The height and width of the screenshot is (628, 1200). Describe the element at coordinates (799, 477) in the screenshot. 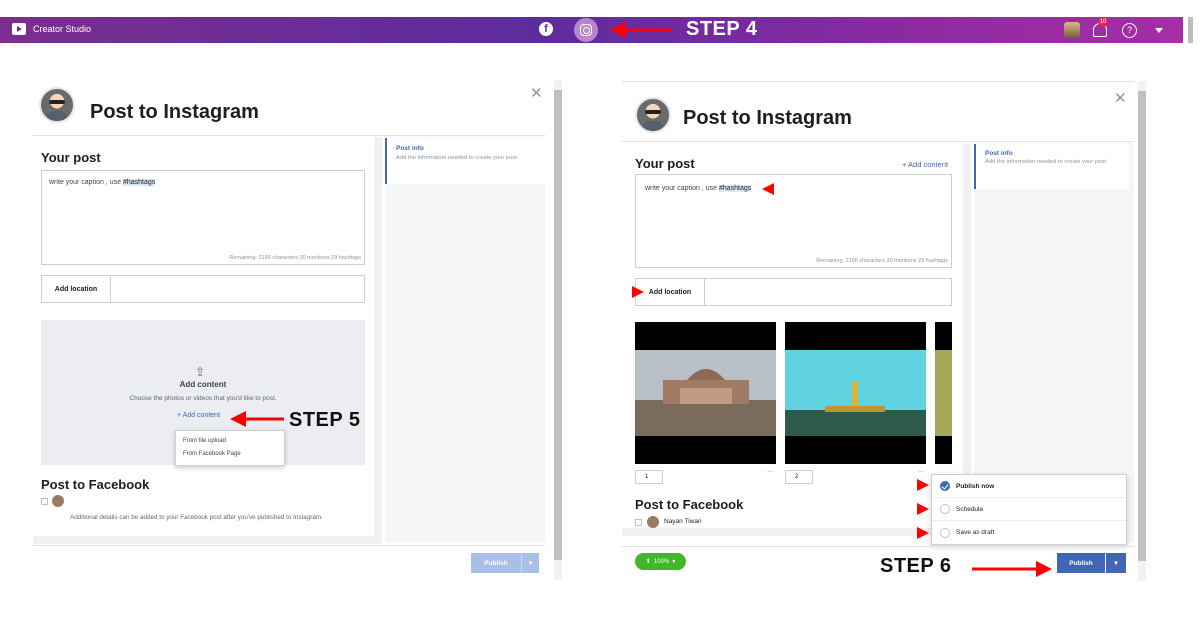

I see `media-order-2: 2` at that location.